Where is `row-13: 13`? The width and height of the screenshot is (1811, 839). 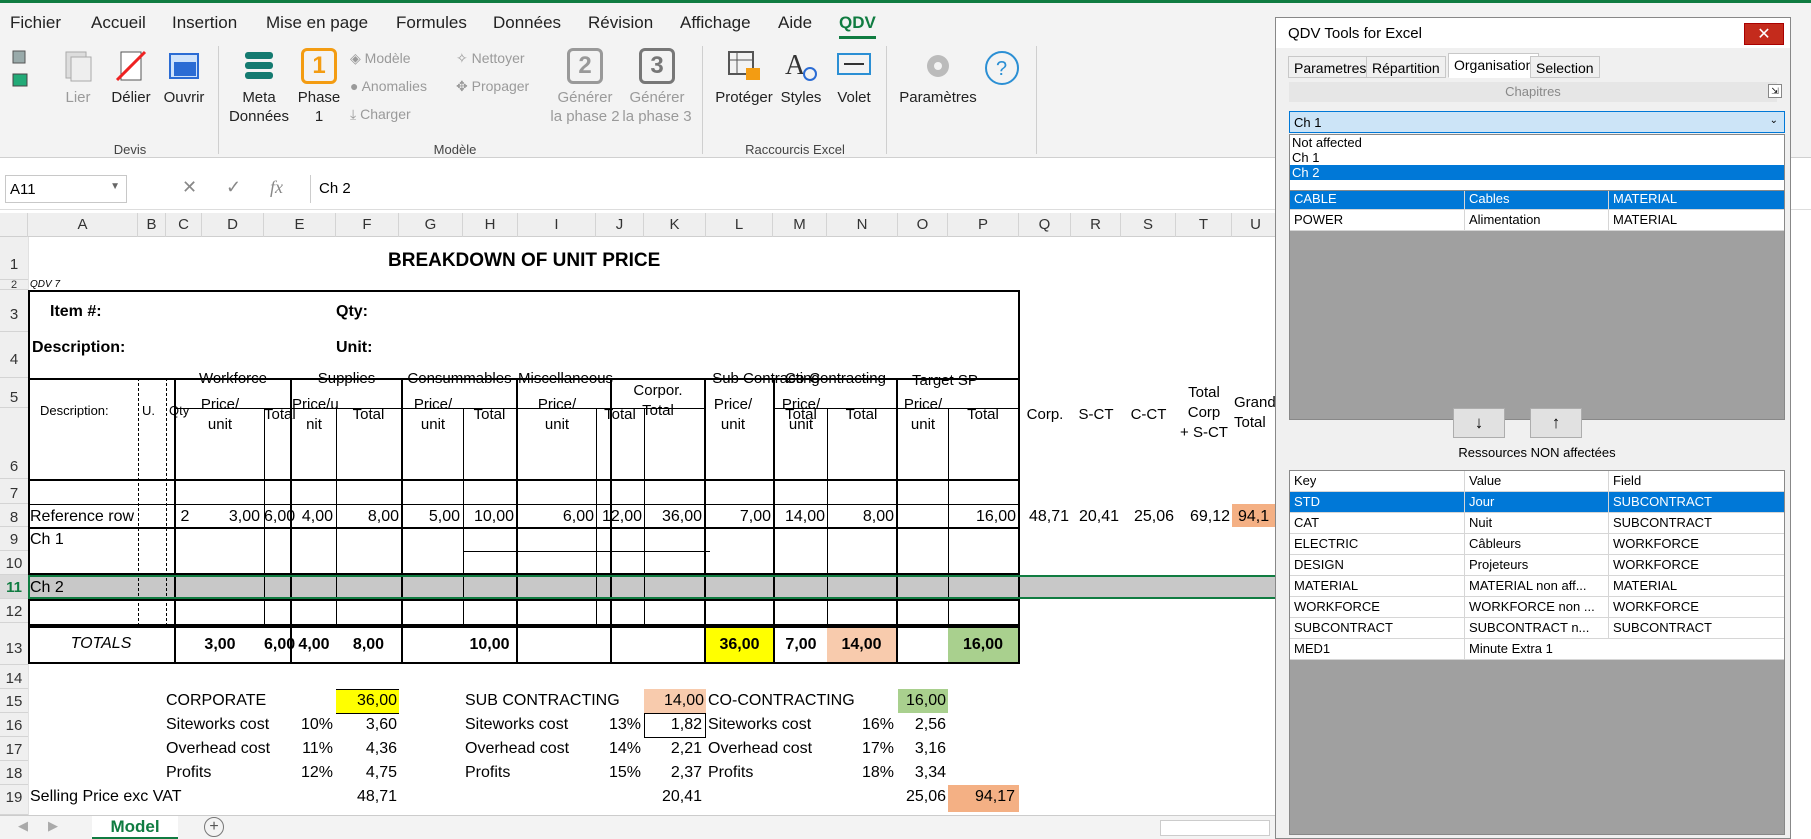 row-13: 13 is located at coordinates (14, 644).